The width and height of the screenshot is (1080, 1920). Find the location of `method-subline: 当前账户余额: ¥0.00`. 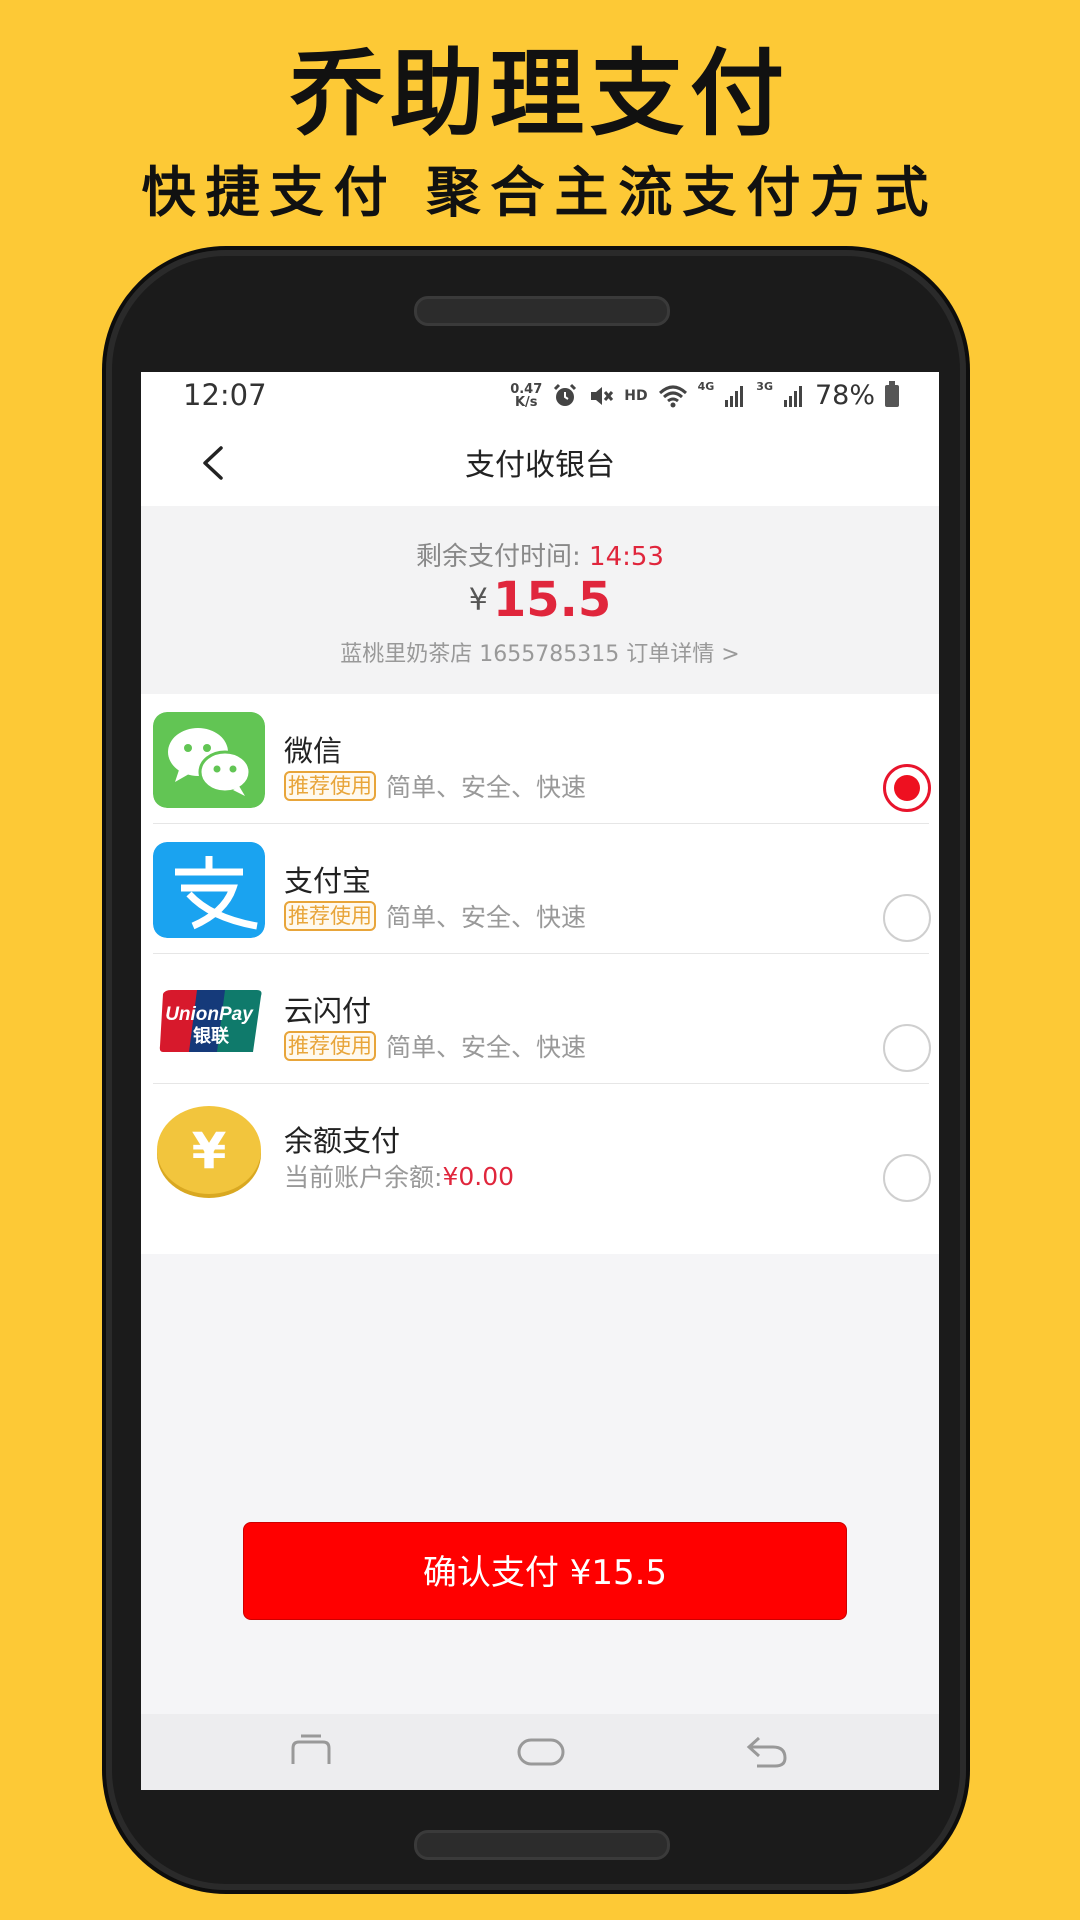

method-subline: 当前账户余额: ¥0.00 is located at coordinates (399, 1176).